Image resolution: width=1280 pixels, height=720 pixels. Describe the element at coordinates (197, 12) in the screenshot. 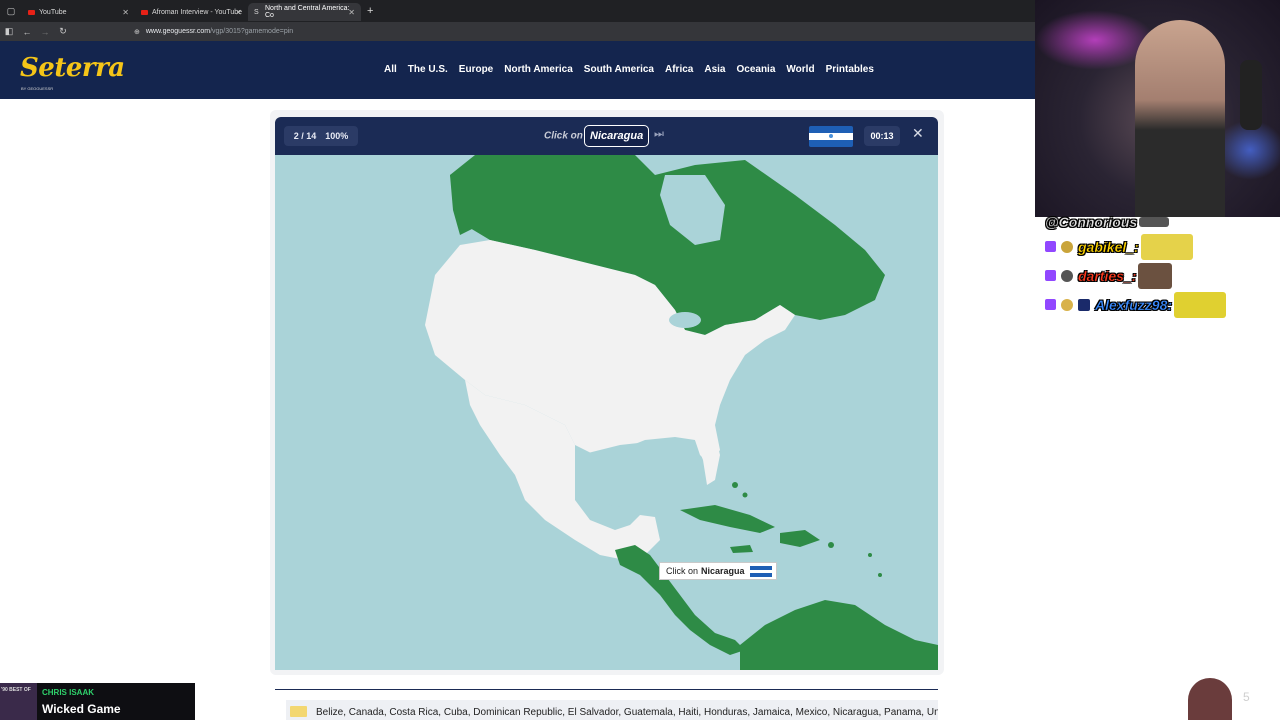

I see `tab-label: Afroman Interview - YouTube` at that location.